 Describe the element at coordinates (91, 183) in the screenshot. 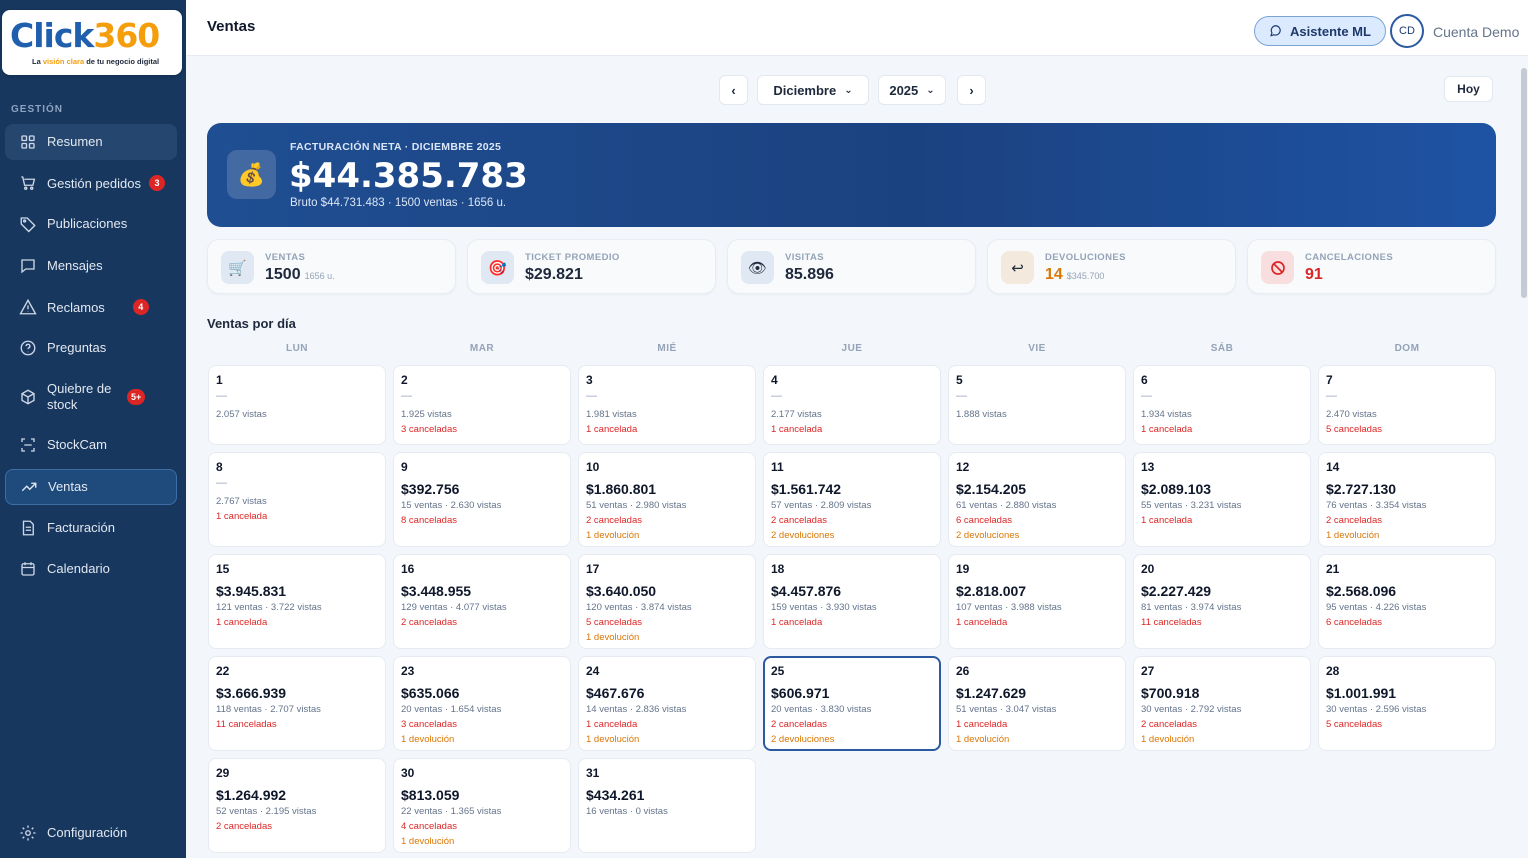

I see `sidebar-item-gestion-pedidos: Gestión pedidos 3` at that location.